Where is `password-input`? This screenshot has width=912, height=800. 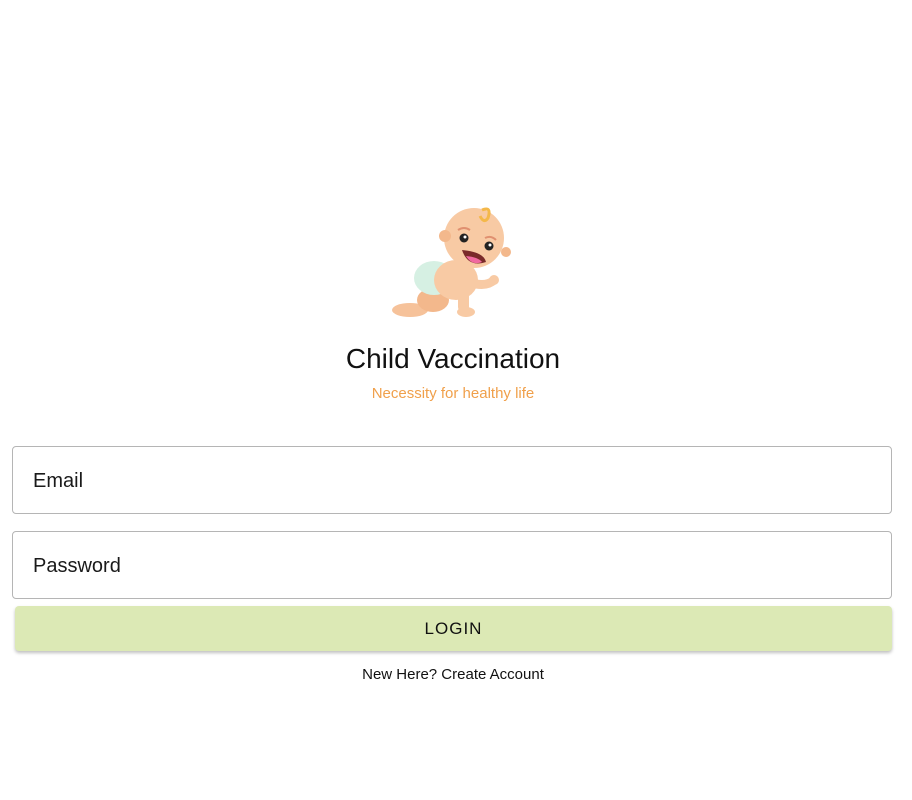 password-input is located at coordinates (452, 565).